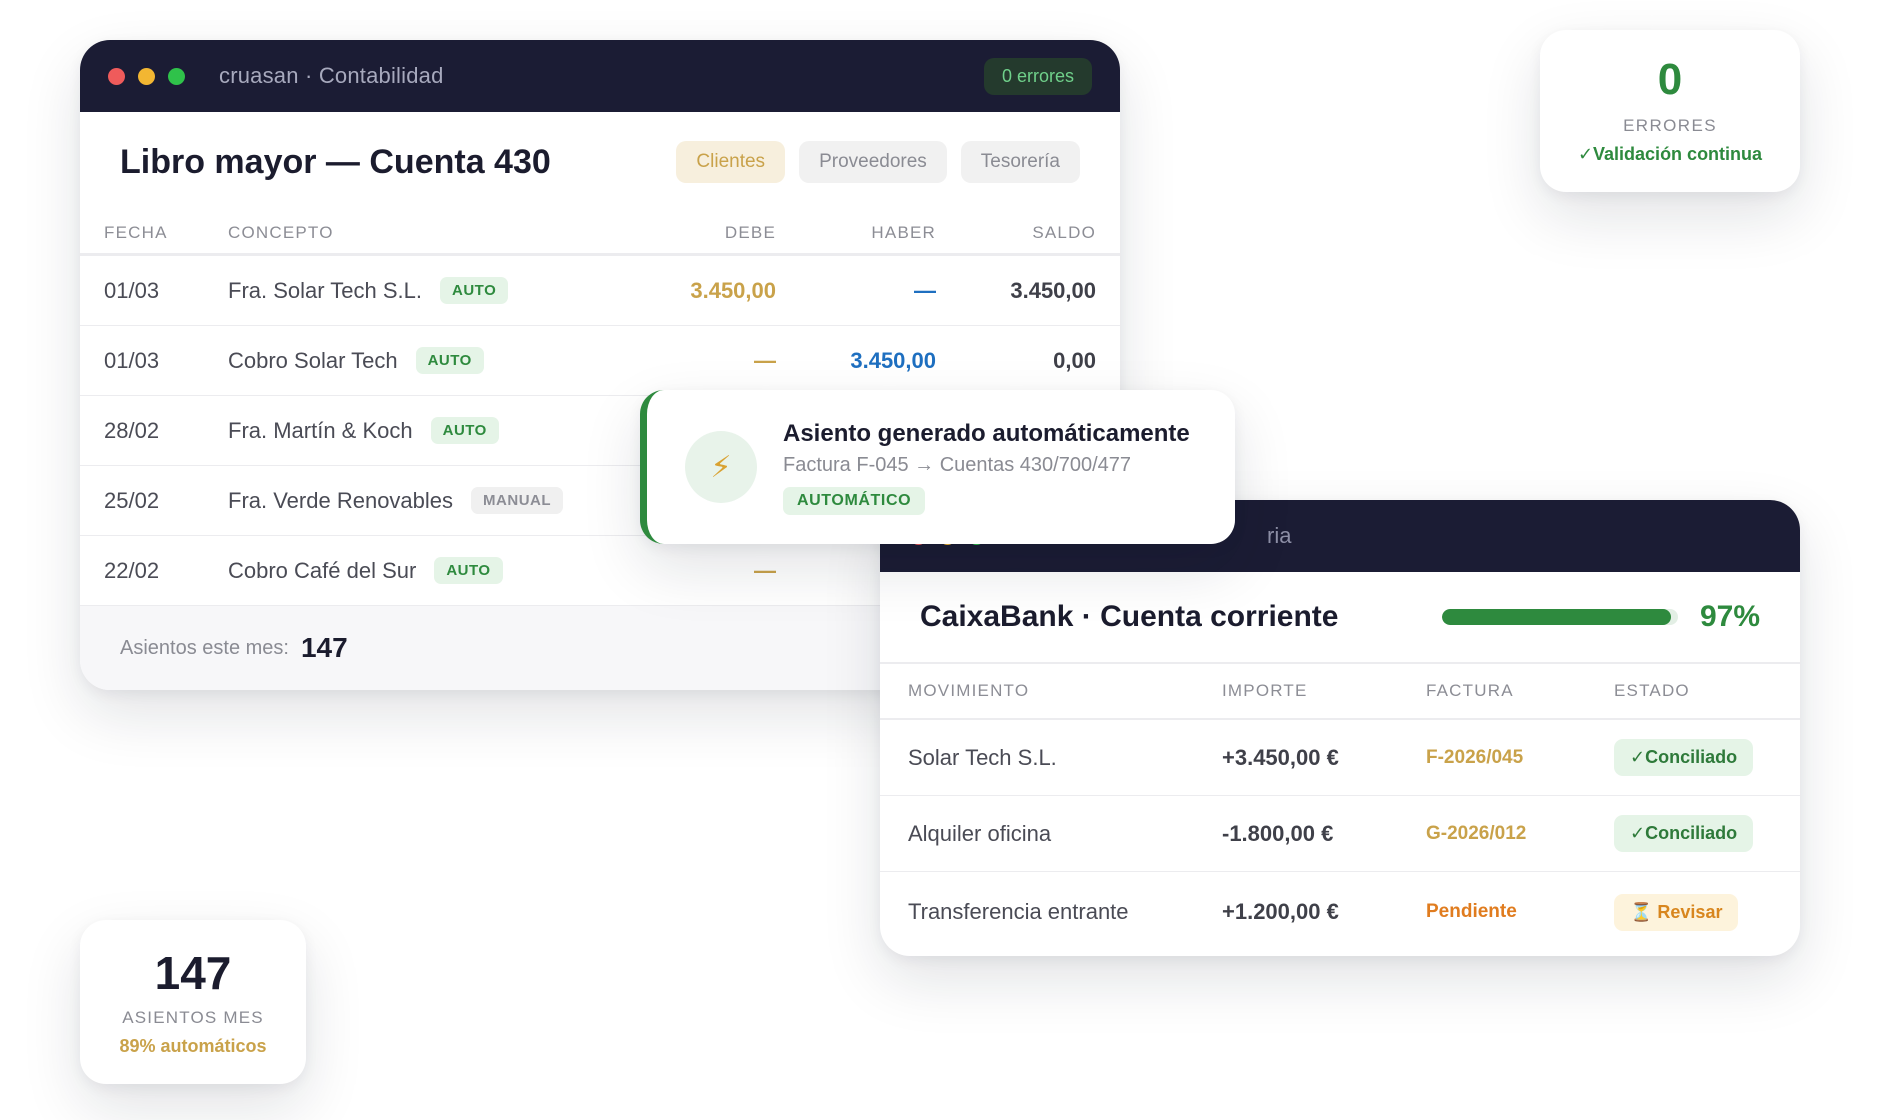 The image size is (1880, 1120). Describe the element at coordinates (1279, 535) in the screenshot. I see `app-title: ria` at that location.